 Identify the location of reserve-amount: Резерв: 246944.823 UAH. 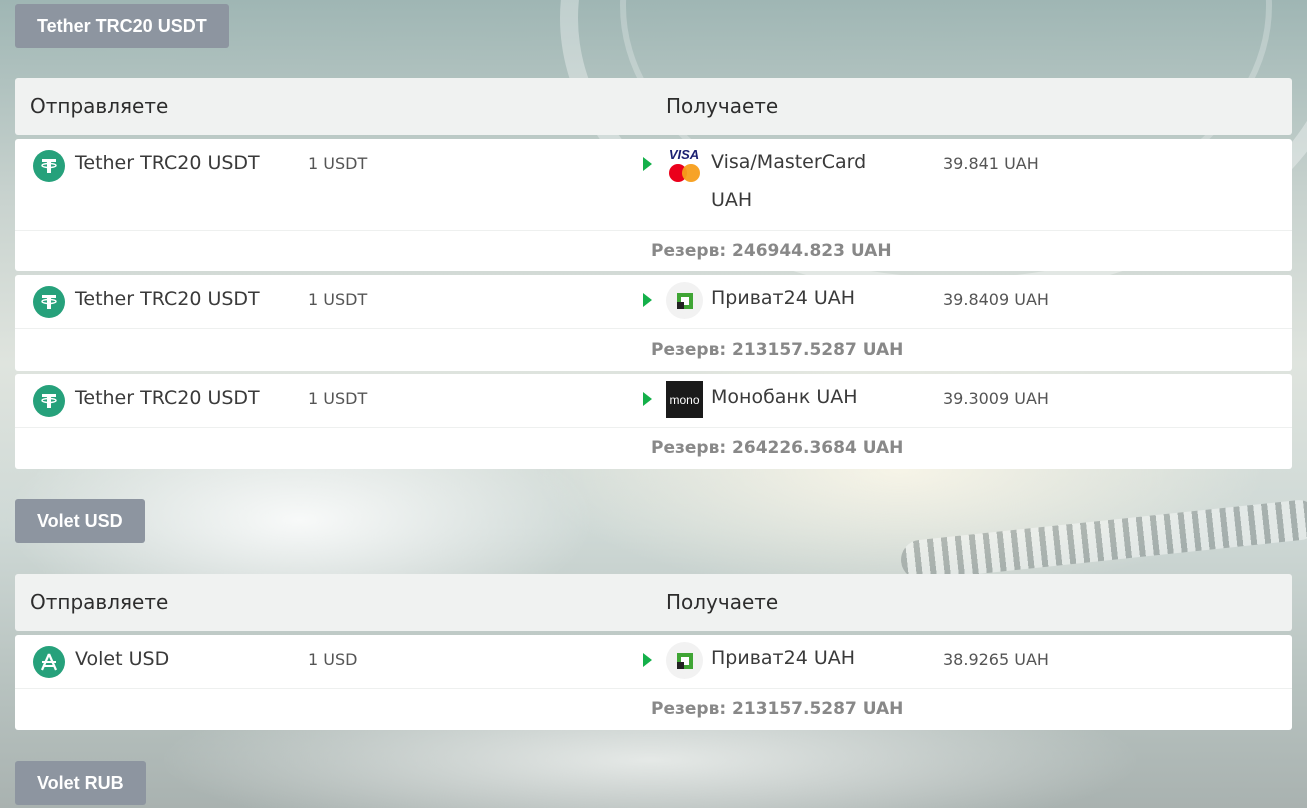
(771, 251).